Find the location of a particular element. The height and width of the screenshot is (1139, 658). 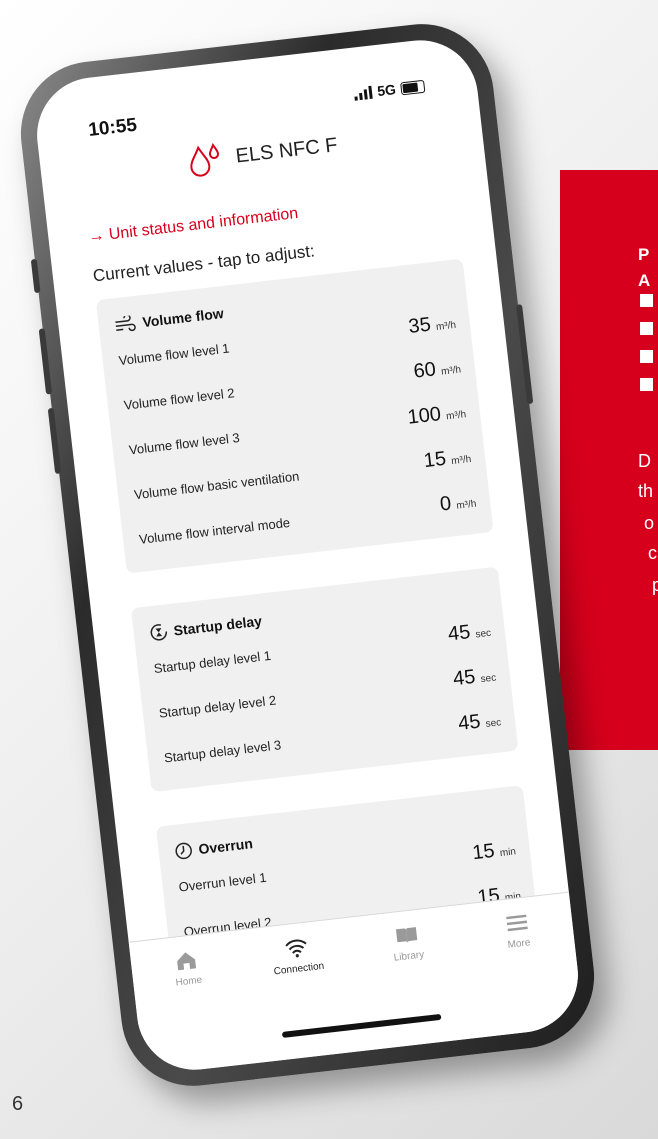

unit-status-link: → Unit status and information is located at coordinates (193, 226).